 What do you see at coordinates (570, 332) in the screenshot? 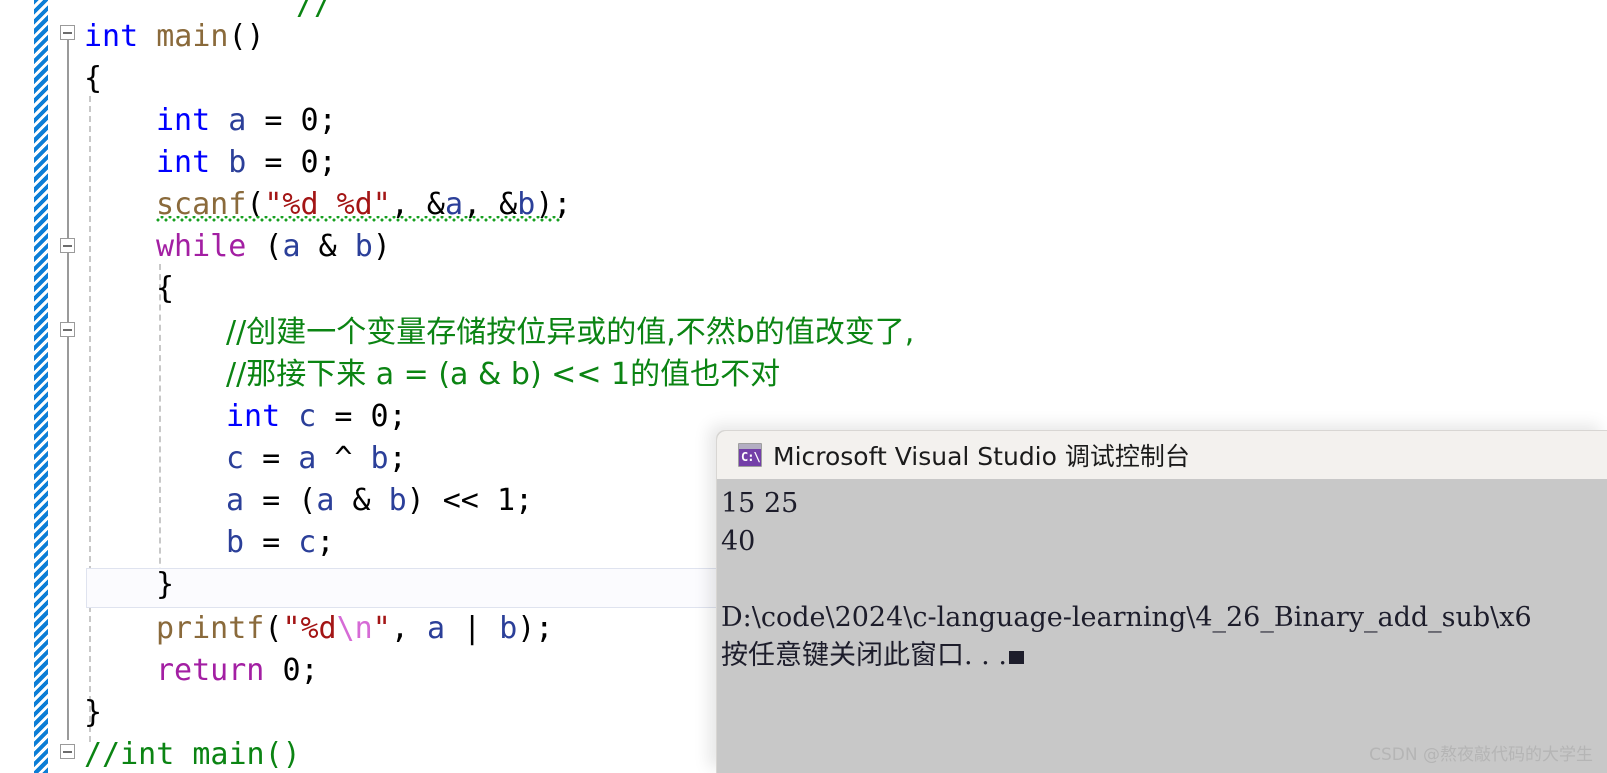
I see `code-token-cmt: //创建一个变量存储按位异或的值,不然b的值改变了,` at bounding box center [570, 332].